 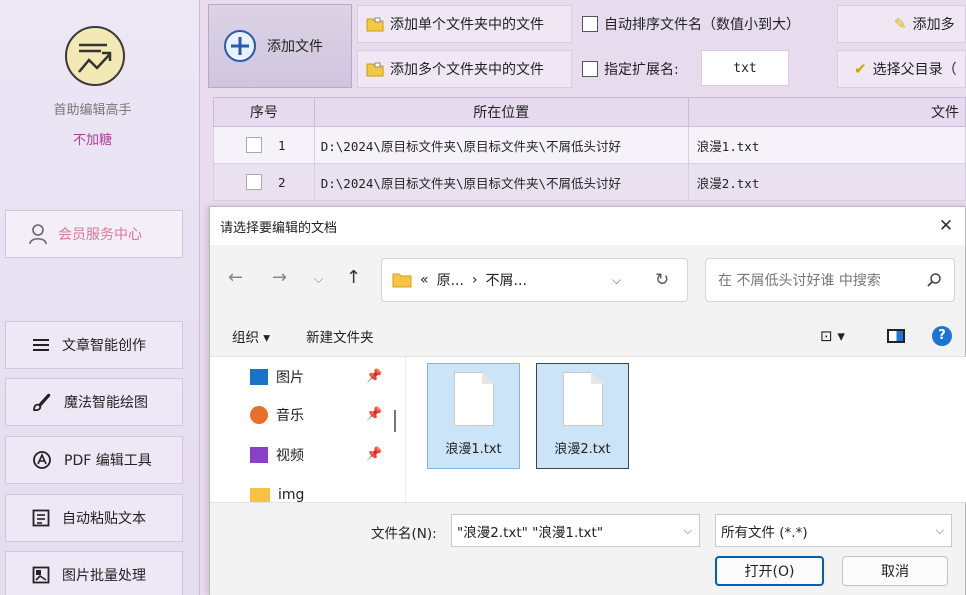 I want to click on videos-icon, so click(x=259, y=455).